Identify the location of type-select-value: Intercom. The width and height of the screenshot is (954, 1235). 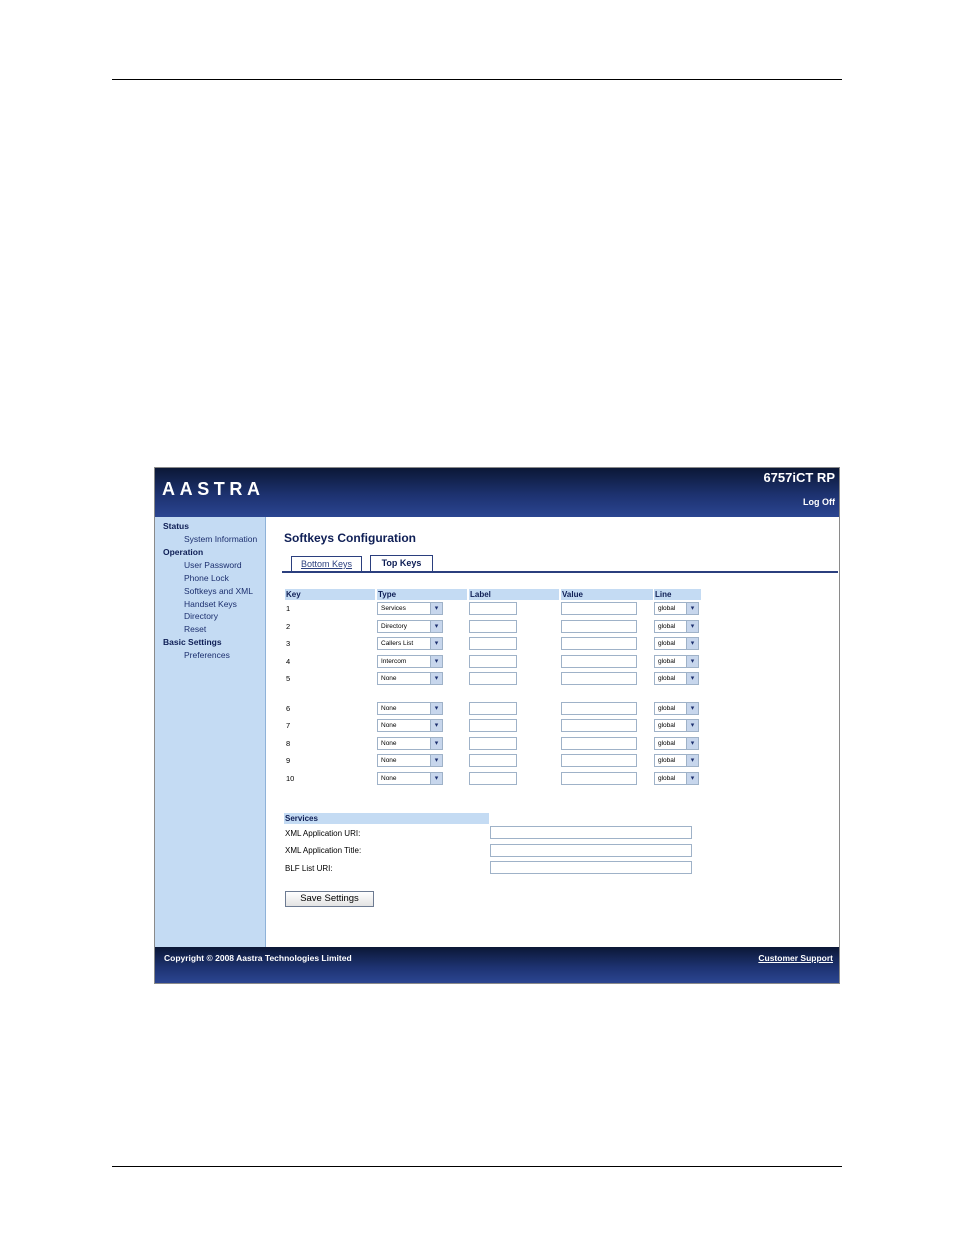
(394, 661).